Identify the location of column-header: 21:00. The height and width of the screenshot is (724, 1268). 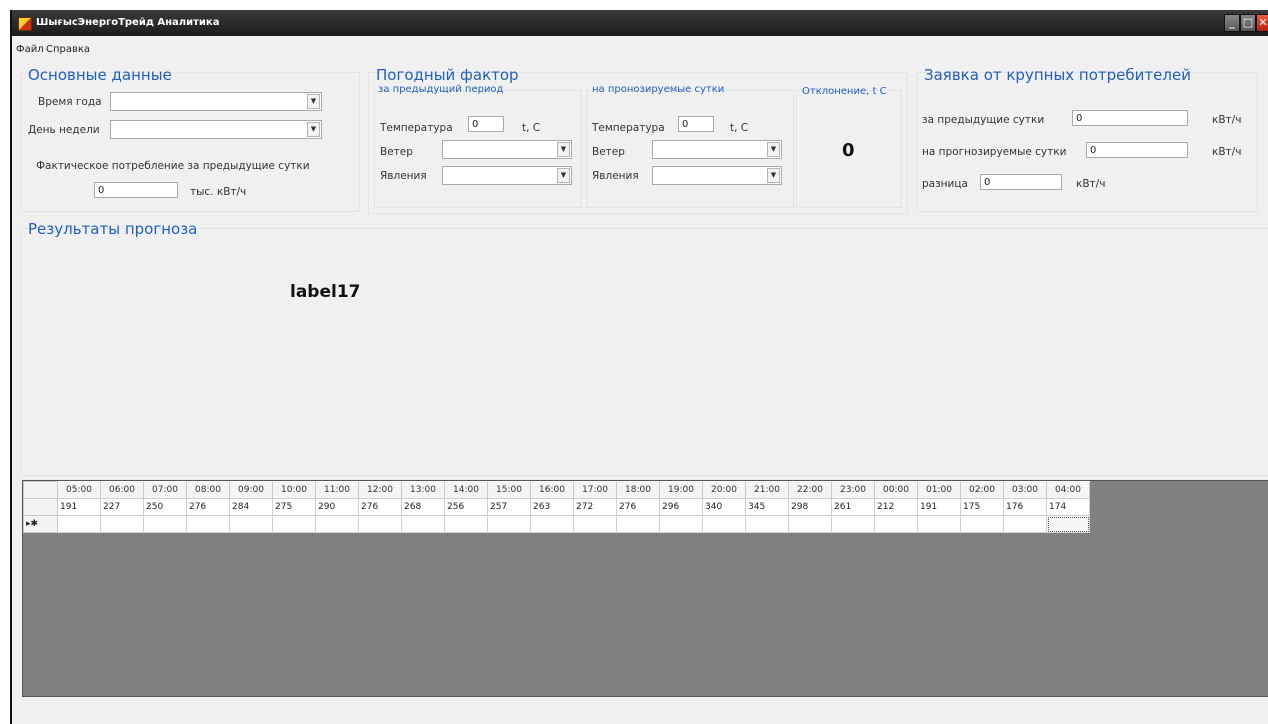
(767, 490).